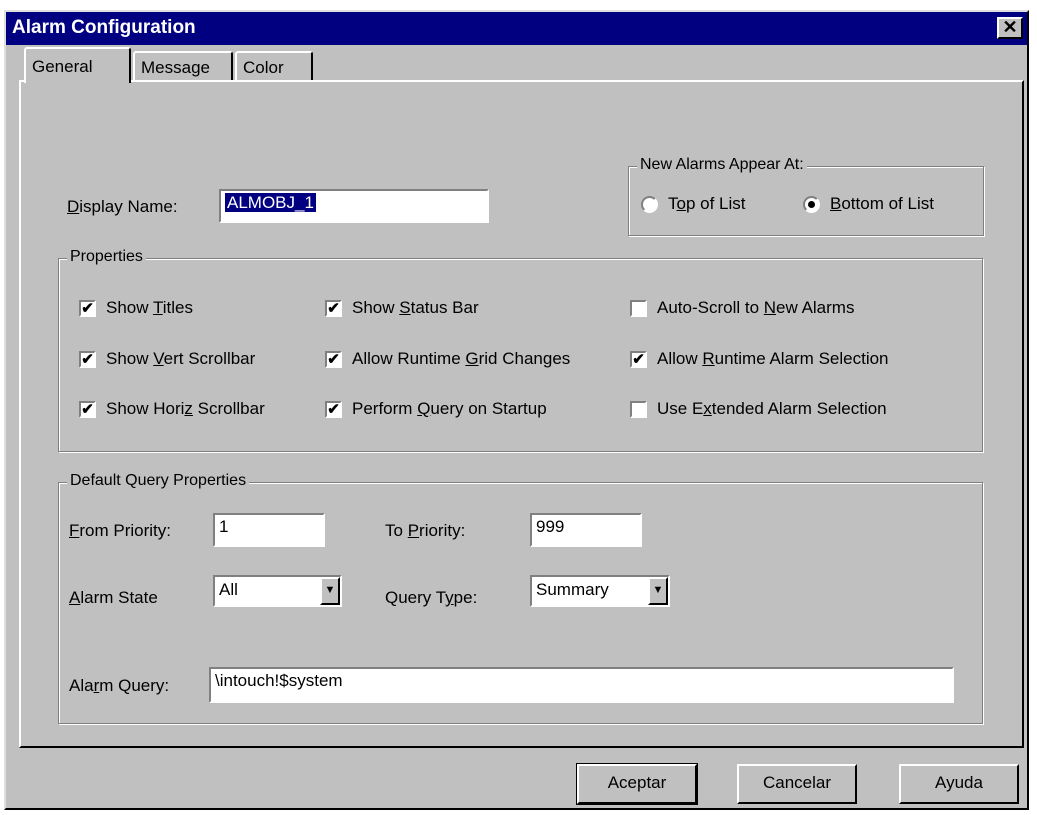 The image size is (1037, 815). Describe the element at coordinates (228, 589) in the screenshot. I see `alarm-state-value: All` at that location.